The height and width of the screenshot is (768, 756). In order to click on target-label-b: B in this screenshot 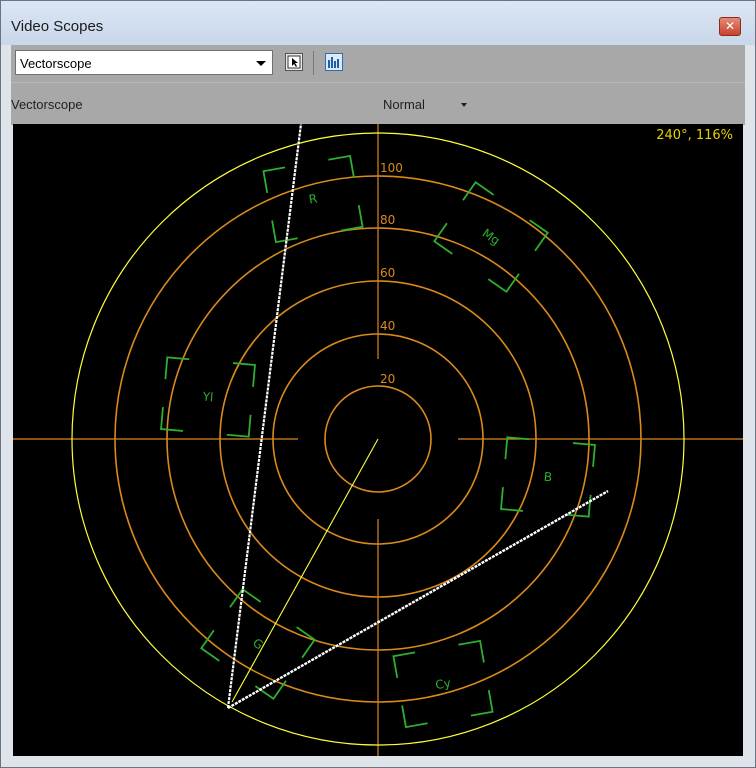, I will do `click(547, 477)`.